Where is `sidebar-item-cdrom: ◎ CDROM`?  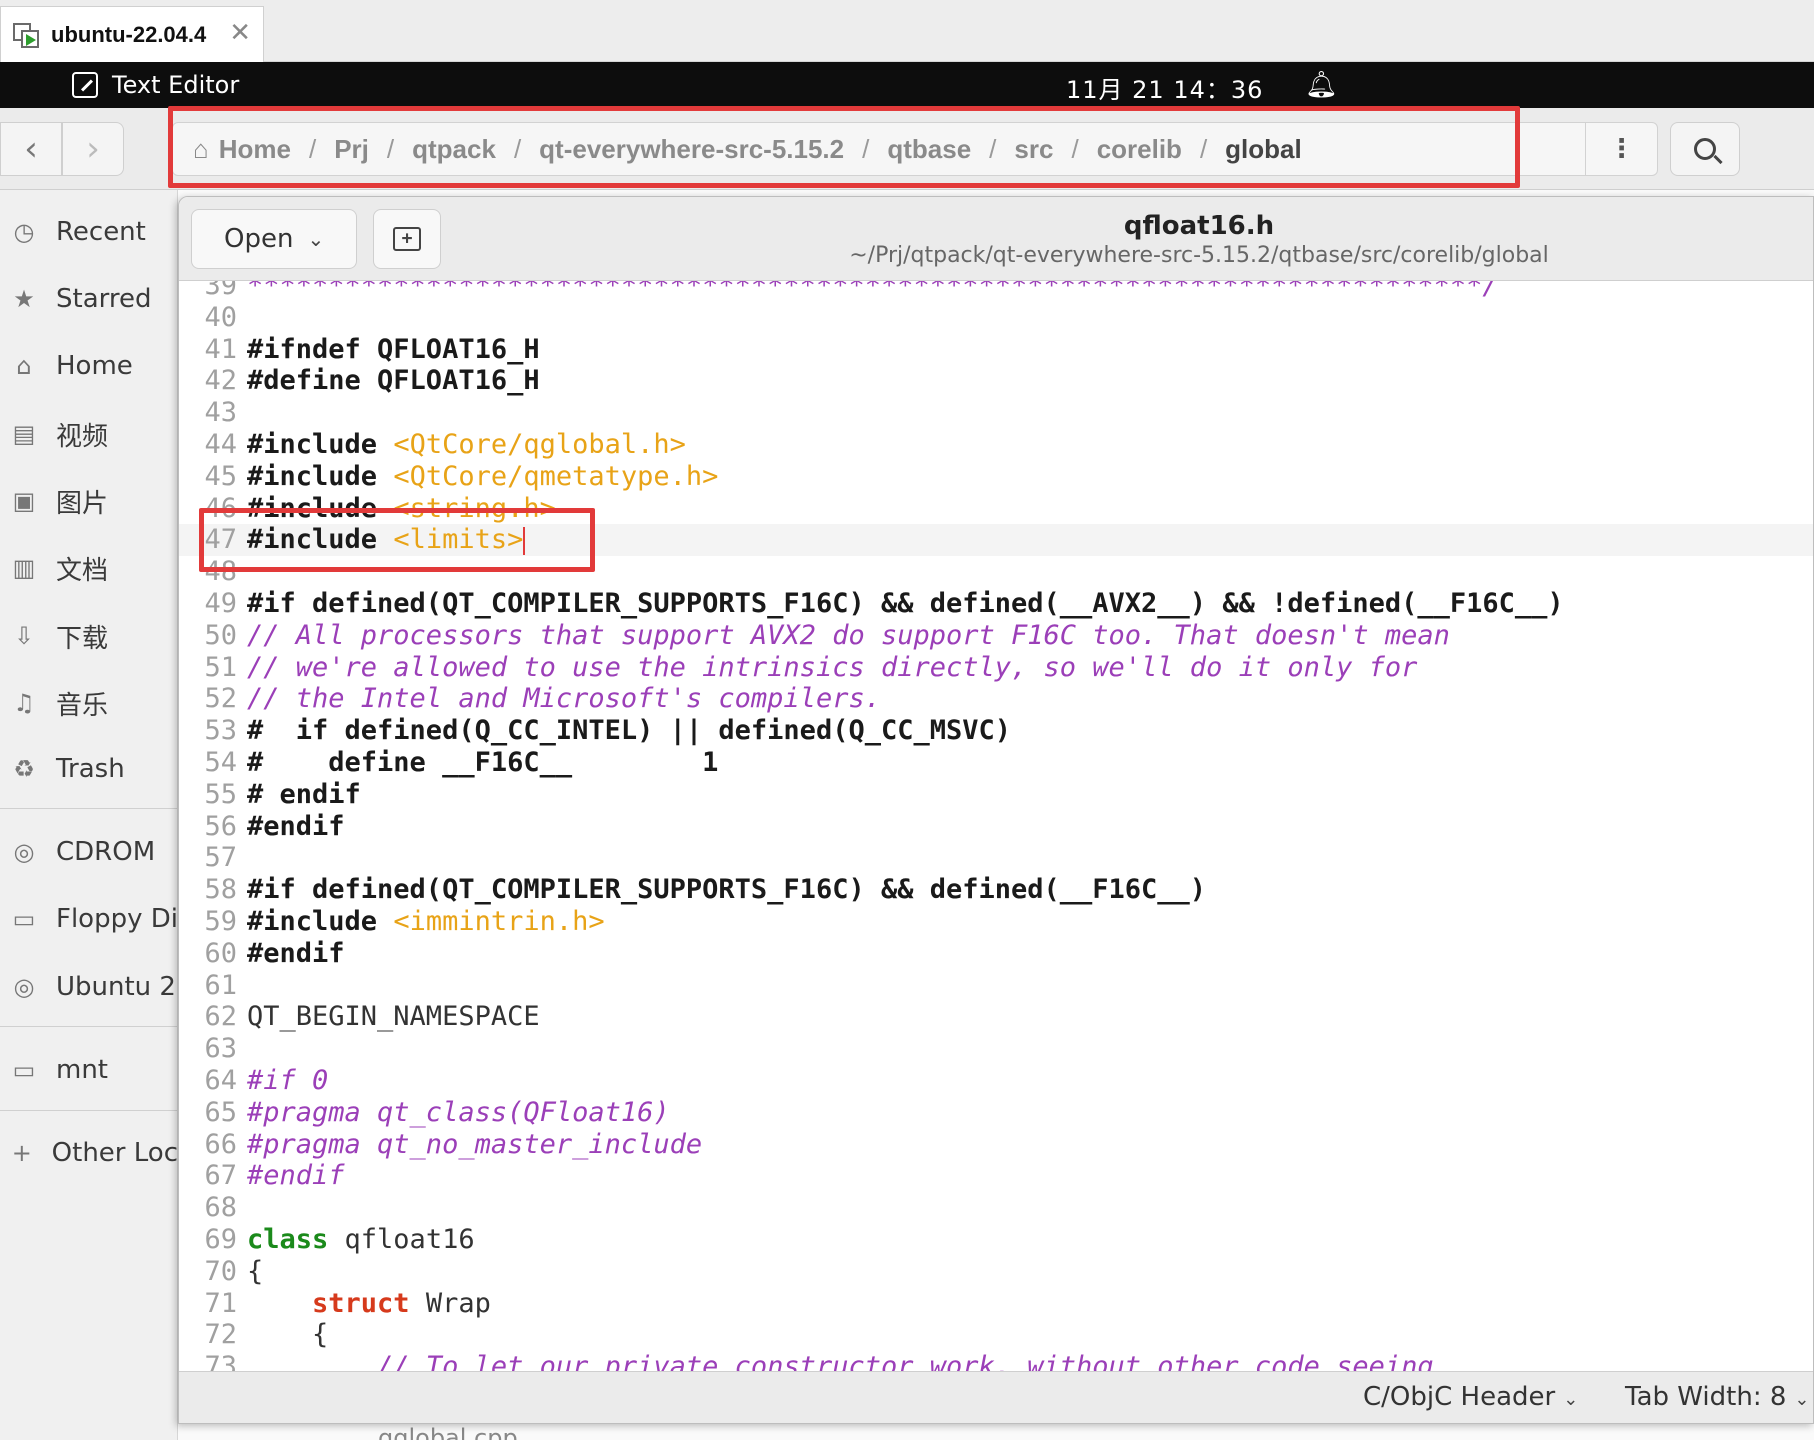 sidebar-item-cdrom: ◎ CDROM is located at coordinates (88, 852).